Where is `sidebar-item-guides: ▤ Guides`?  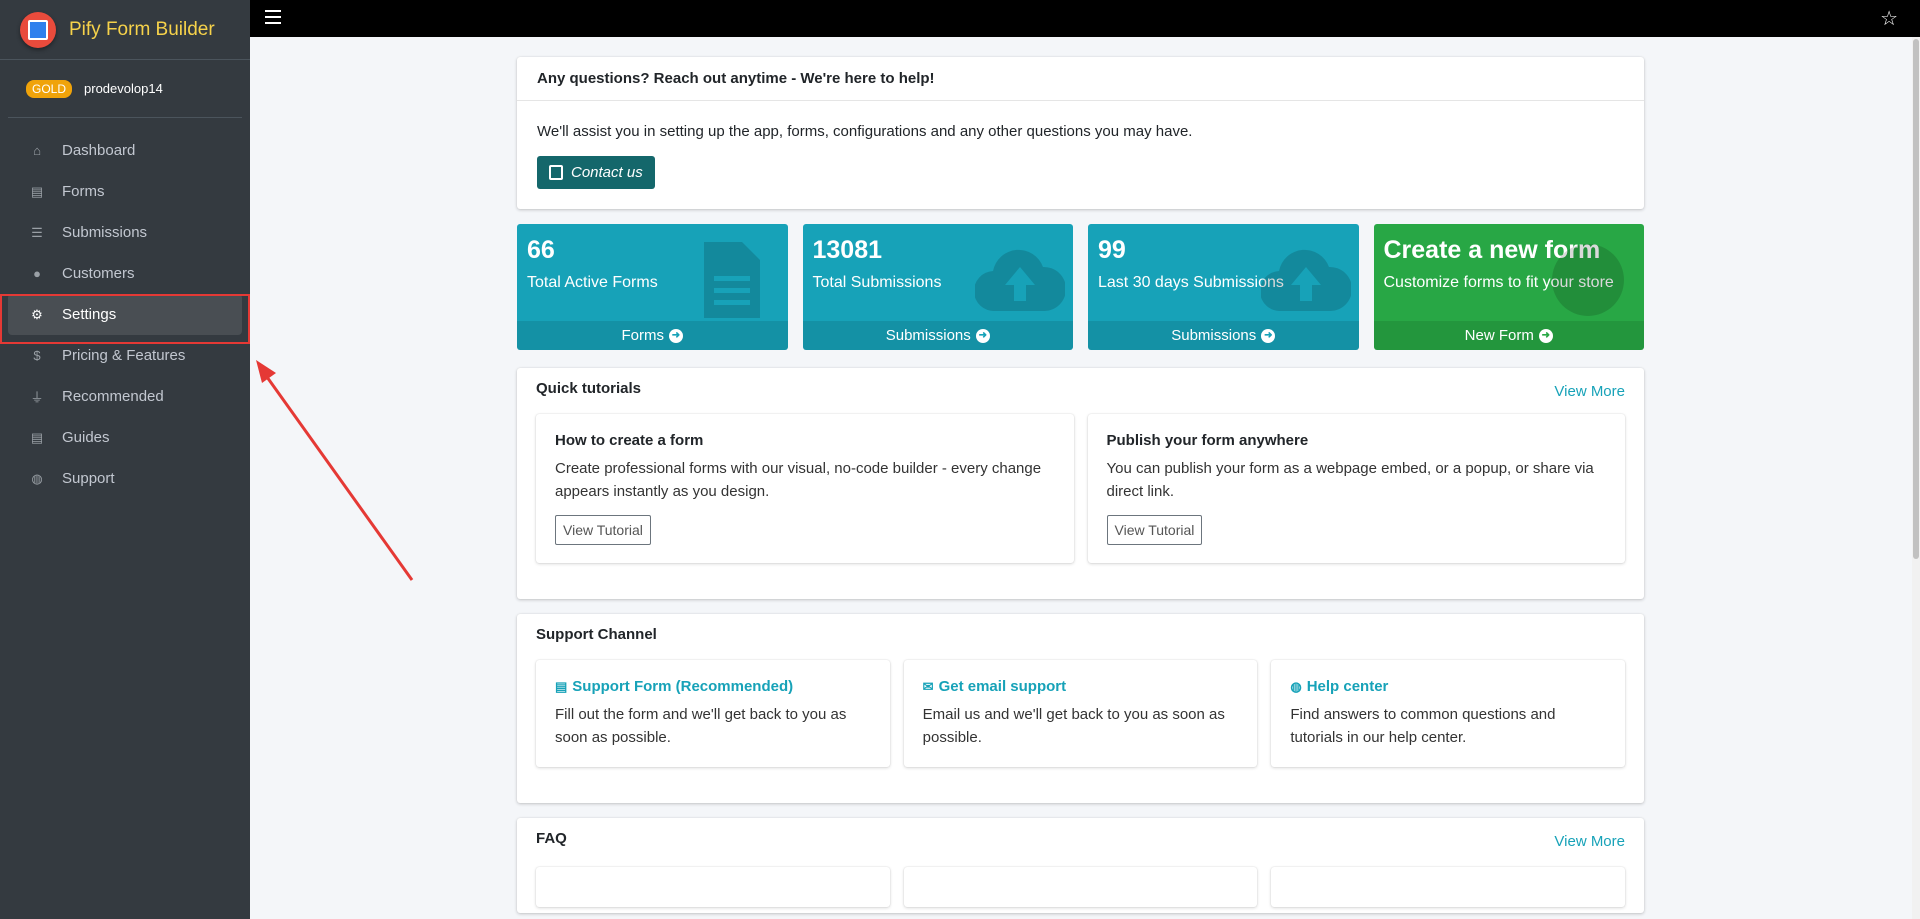 sidebar-item-guides: ▤ Guides is located at coordinates (125, 437).